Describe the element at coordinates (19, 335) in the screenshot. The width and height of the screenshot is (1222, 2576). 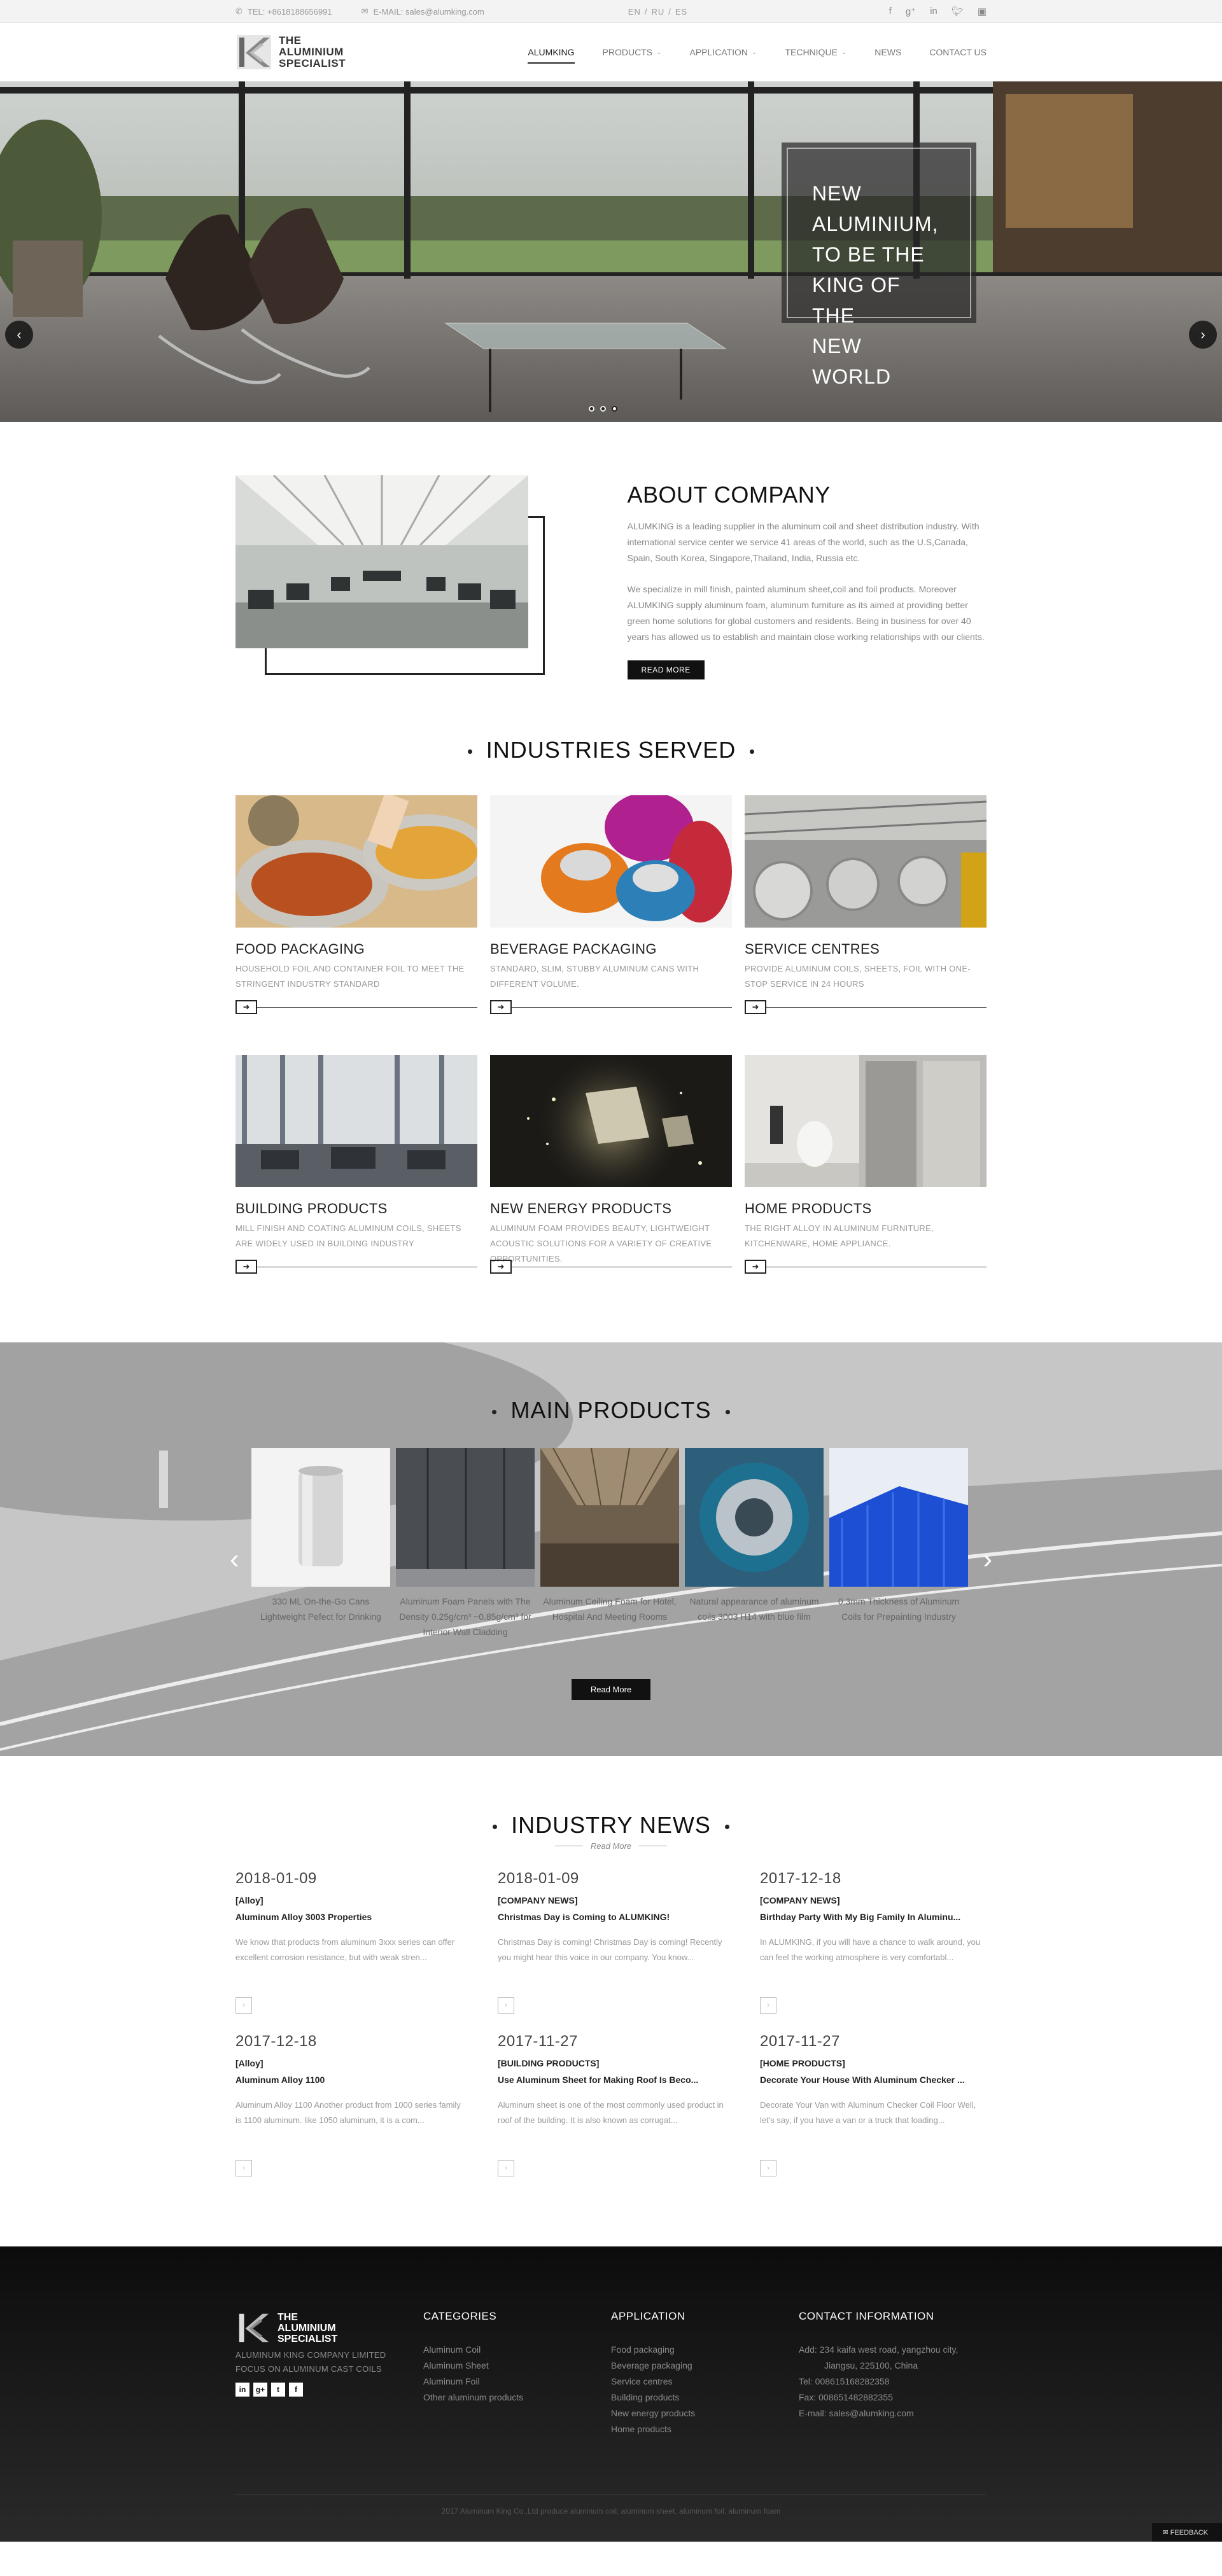
I see `slider-prev-button: ‹` at that location.